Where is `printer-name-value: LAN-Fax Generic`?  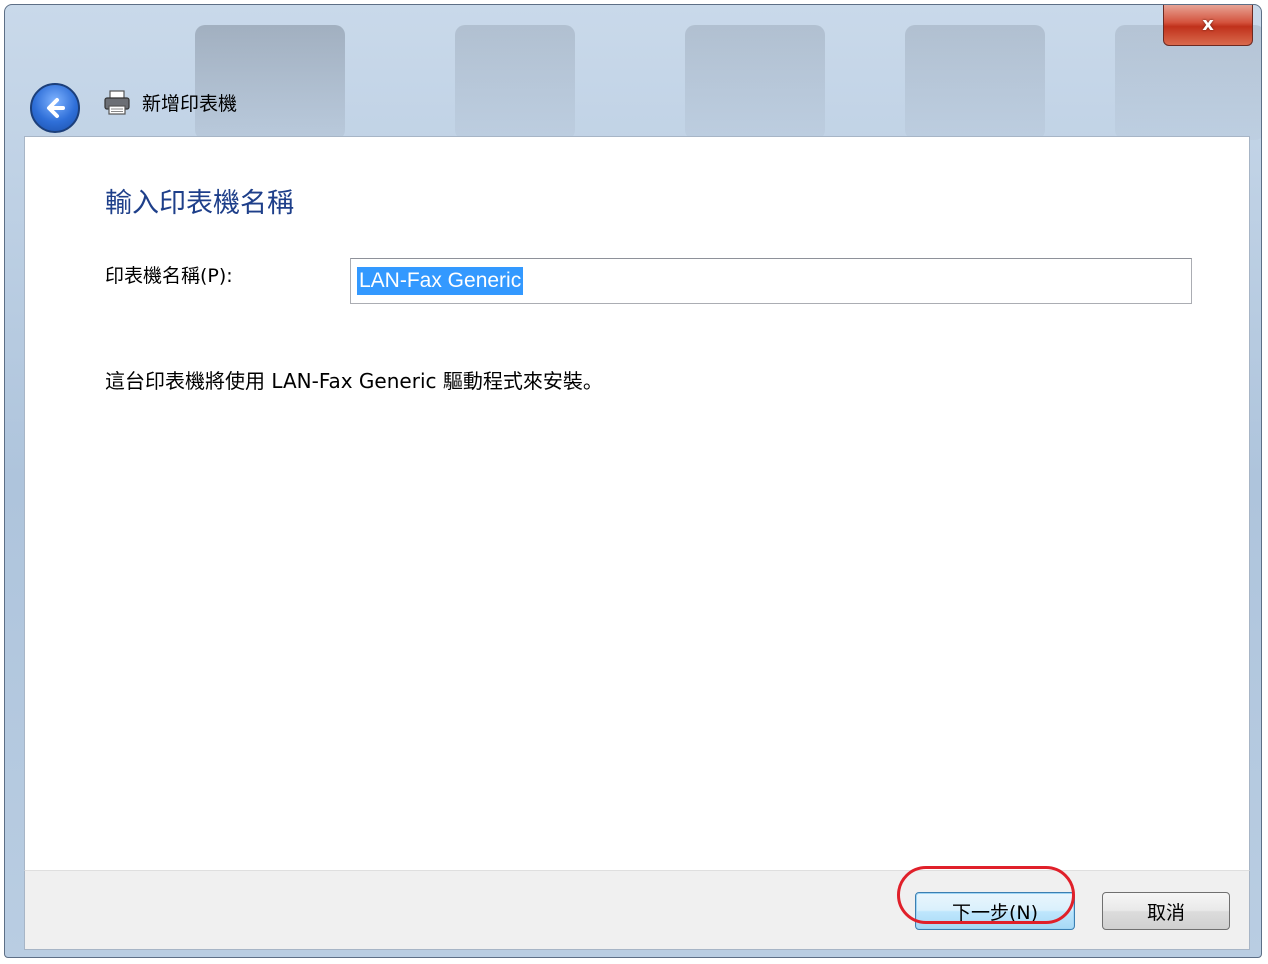 printer-name-value: LAN-Fax Generic is located at coordinates (440, 281).